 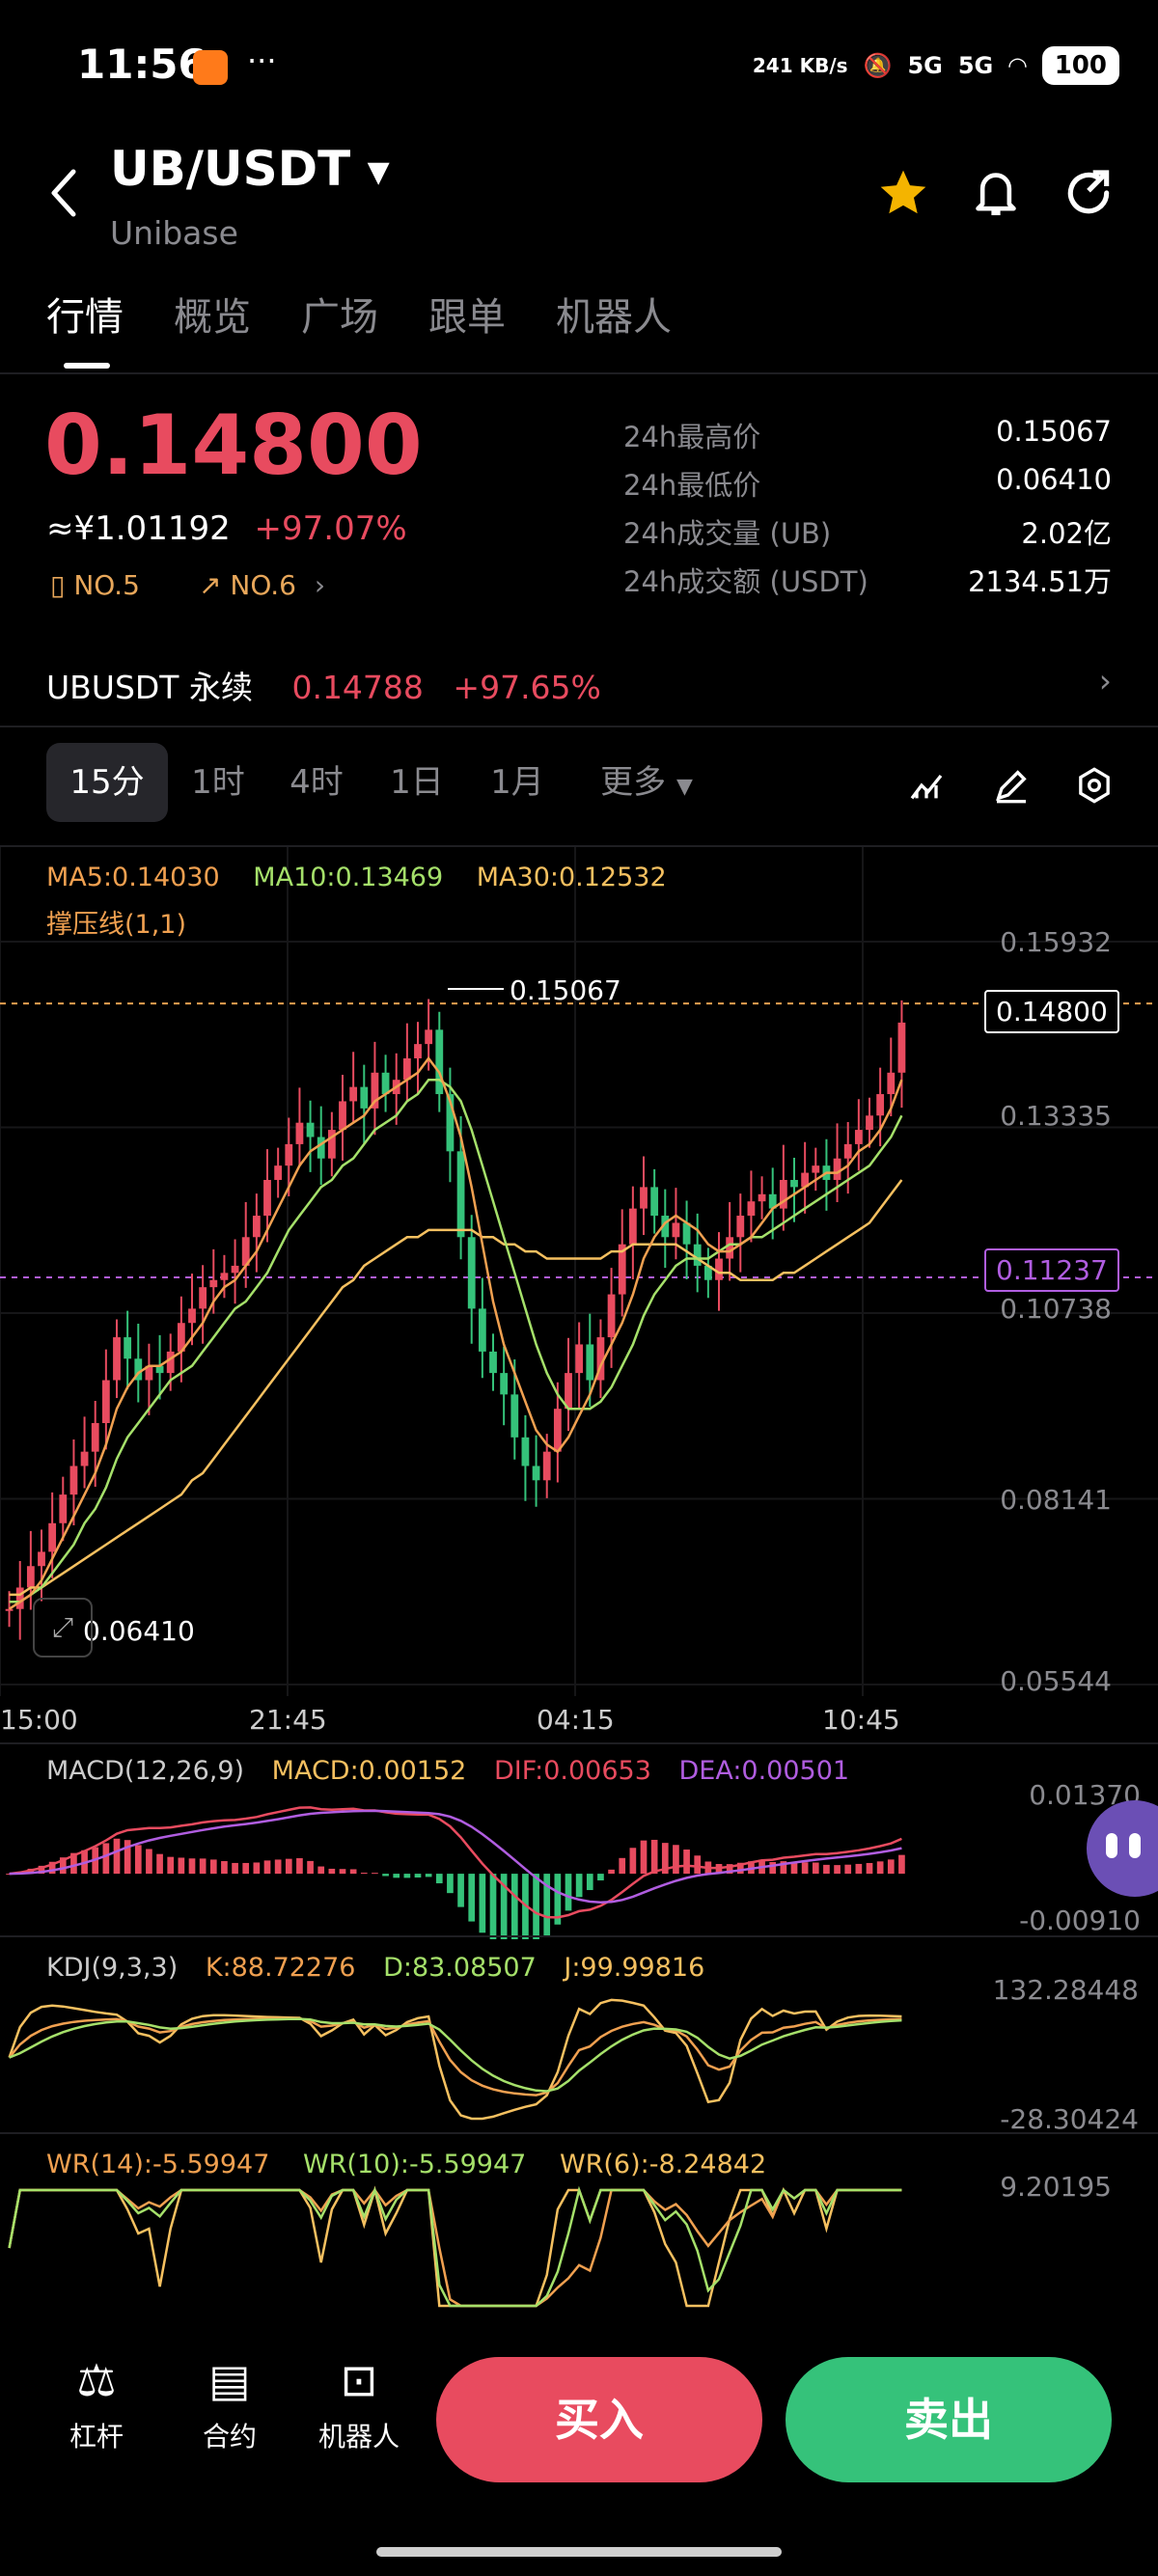 I want to click on net-speed: 241 KB/s, so click(x=800, y=65).